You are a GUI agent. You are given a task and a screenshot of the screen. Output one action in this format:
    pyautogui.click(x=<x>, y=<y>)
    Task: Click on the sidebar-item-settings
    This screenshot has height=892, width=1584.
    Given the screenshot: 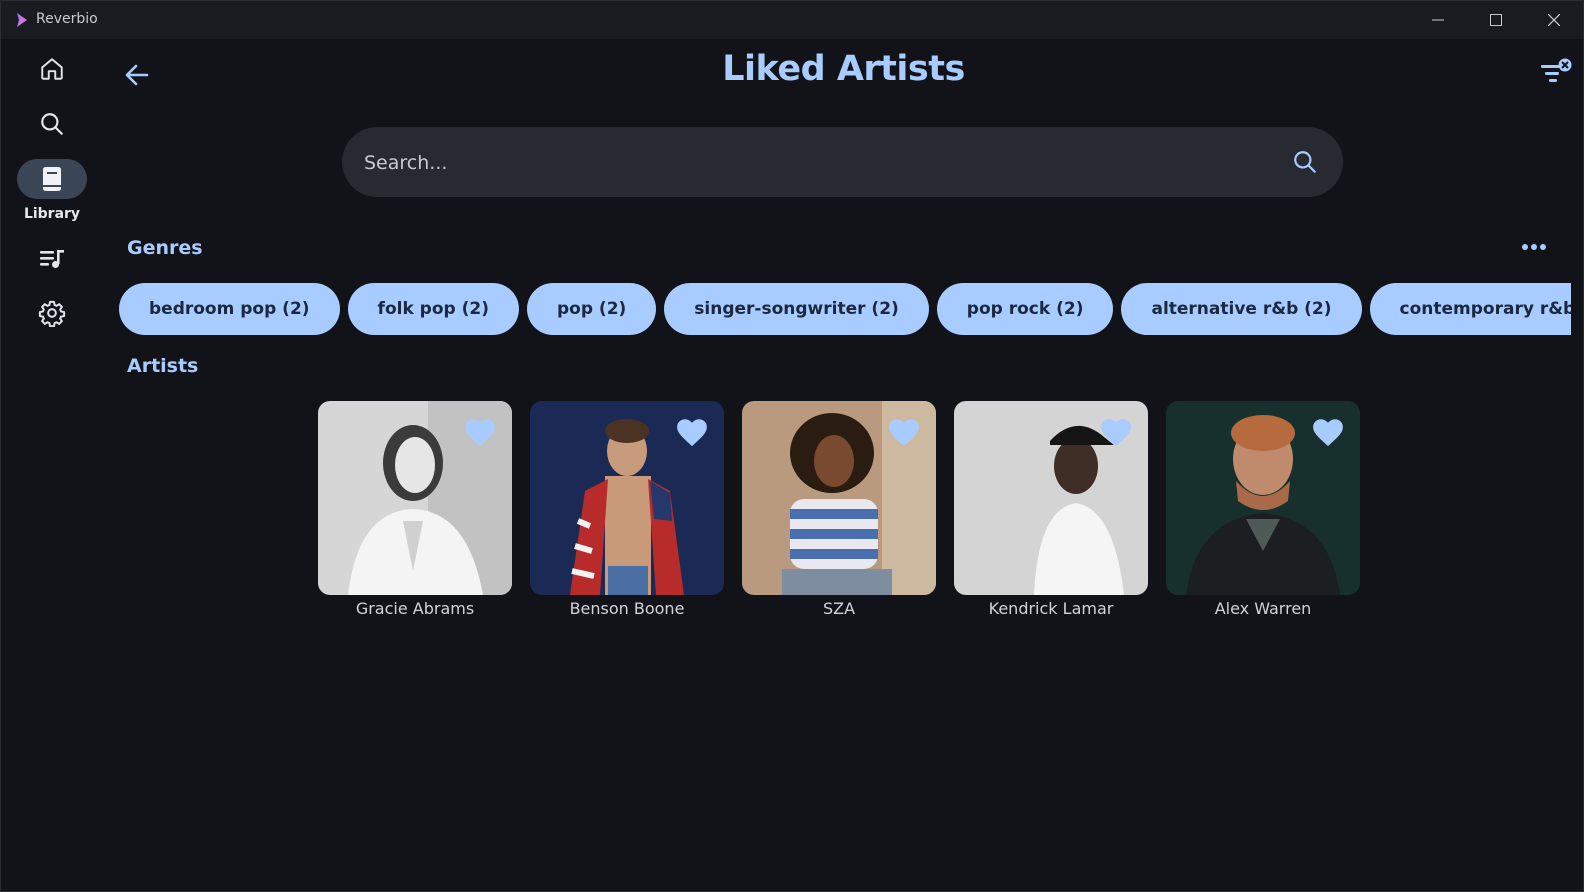 What is the action you would take?
    pyautogui.click(x=52, y=313)
    